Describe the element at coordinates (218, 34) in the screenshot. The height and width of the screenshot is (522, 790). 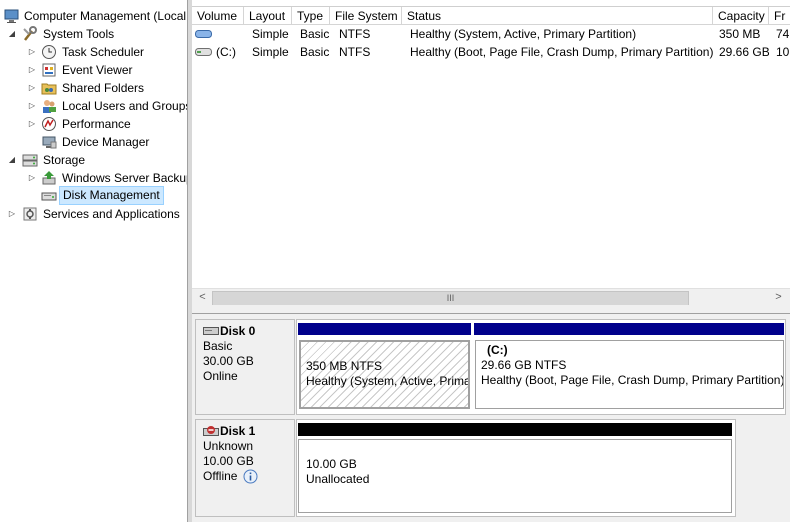
I see `cell-volume` at that location.